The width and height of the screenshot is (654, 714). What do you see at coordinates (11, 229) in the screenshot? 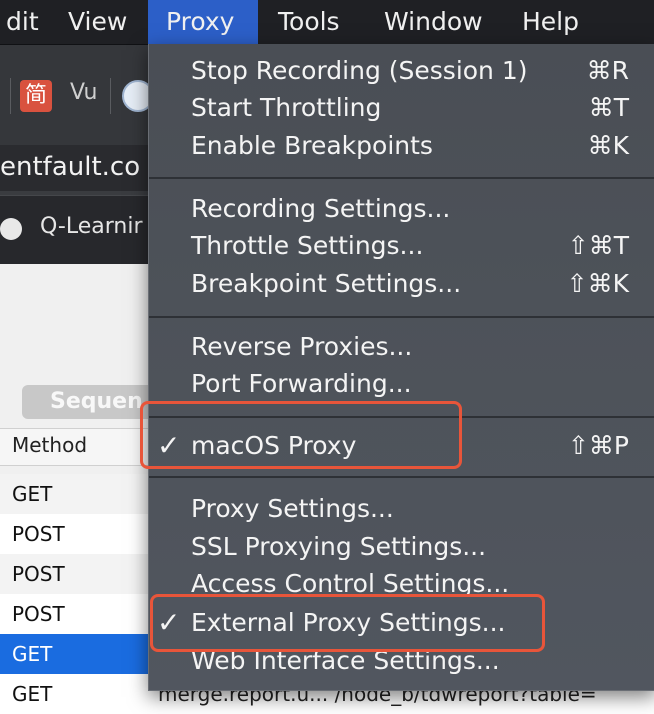
I see `globe-icon` at bounding box center [11, 229].